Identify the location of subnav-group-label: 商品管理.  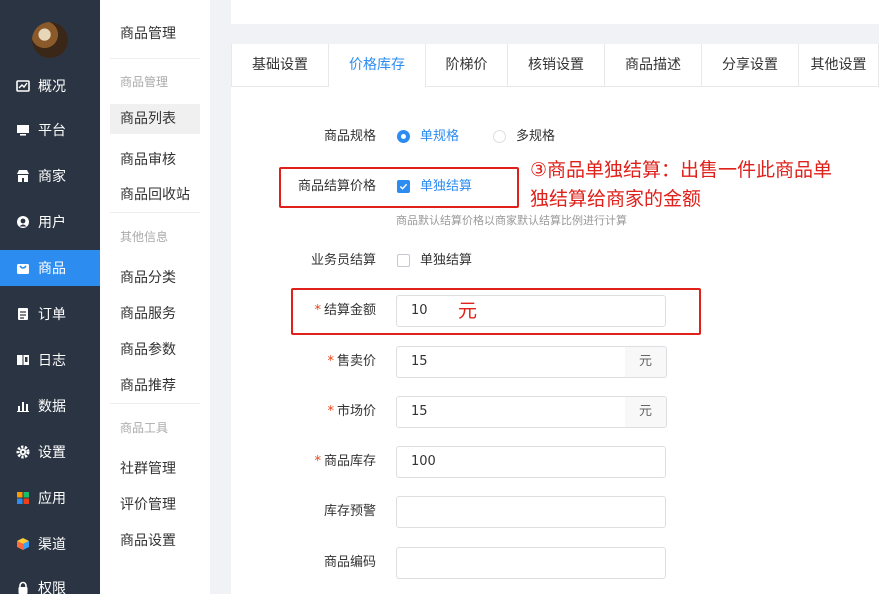
(144, 82).